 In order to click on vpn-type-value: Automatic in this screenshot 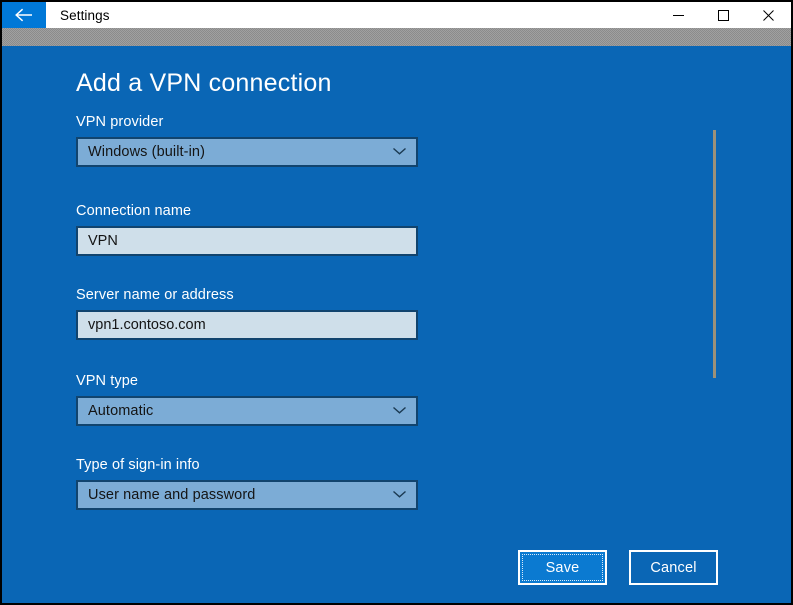, I will do `click(121, 411)`.